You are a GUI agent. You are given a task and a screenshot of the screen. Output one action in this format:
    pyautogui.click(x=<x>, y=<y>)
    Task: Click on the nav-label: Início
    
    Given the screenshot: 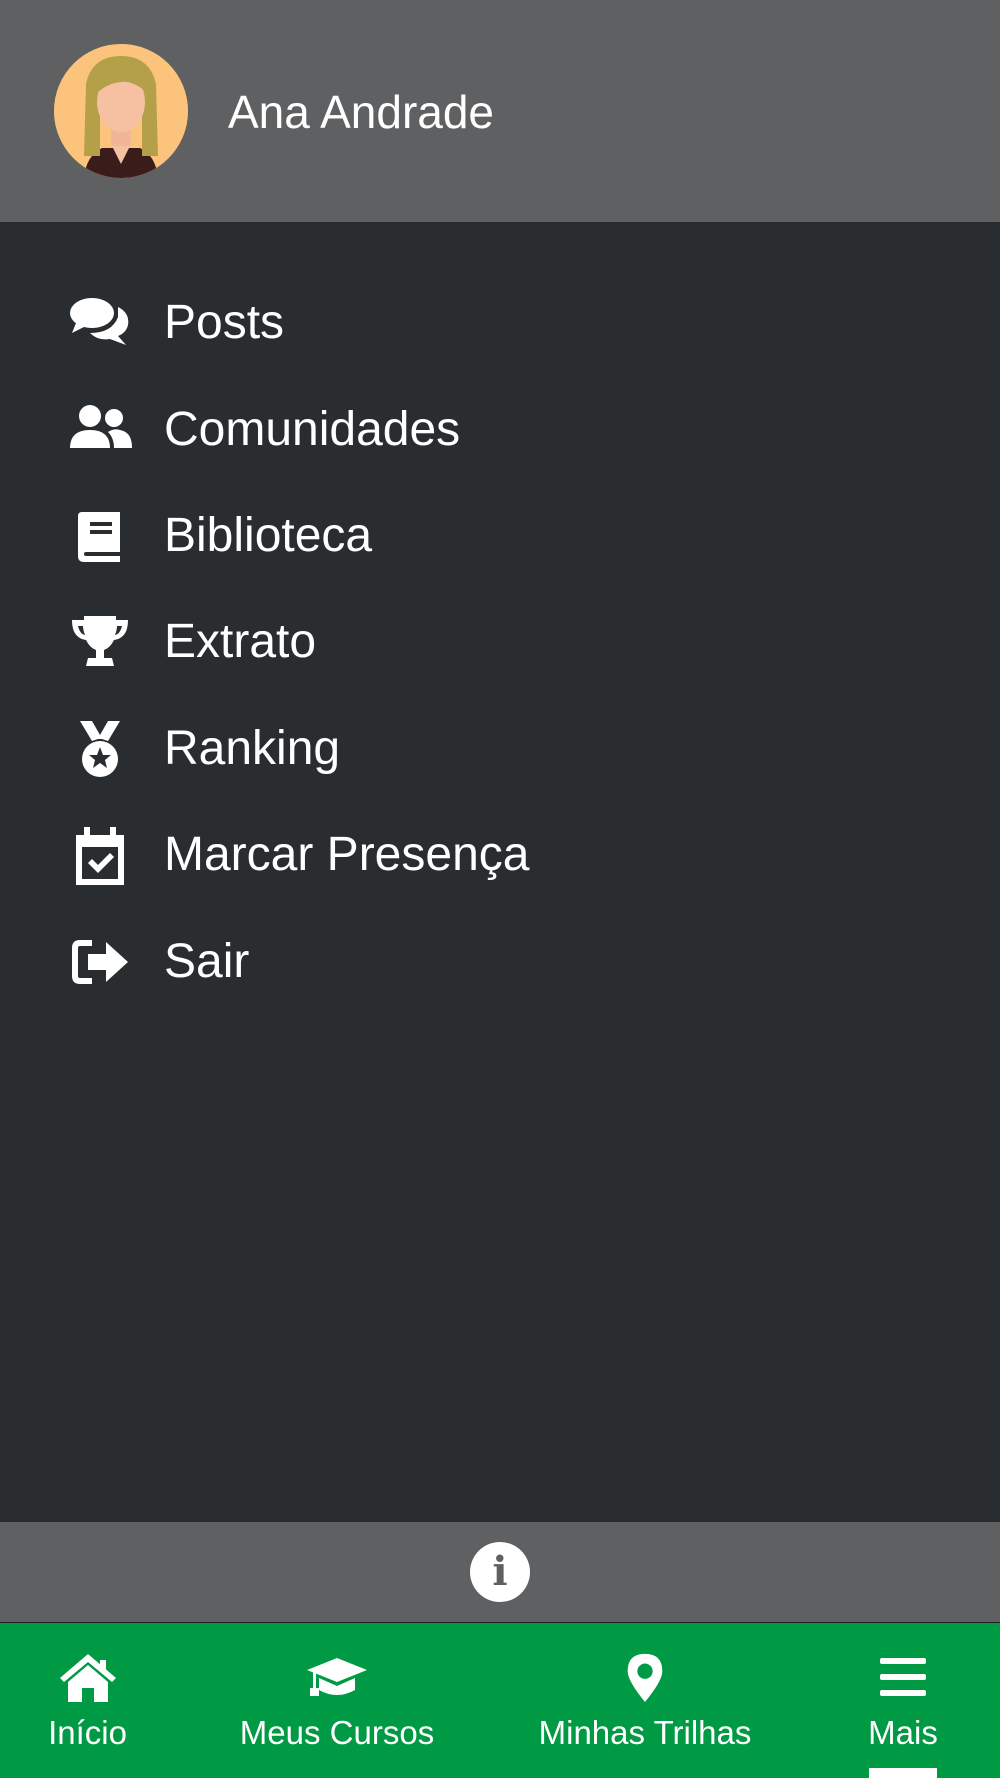 What is the action you would take?
    pyautogui.click(x=87, y=1732)
    